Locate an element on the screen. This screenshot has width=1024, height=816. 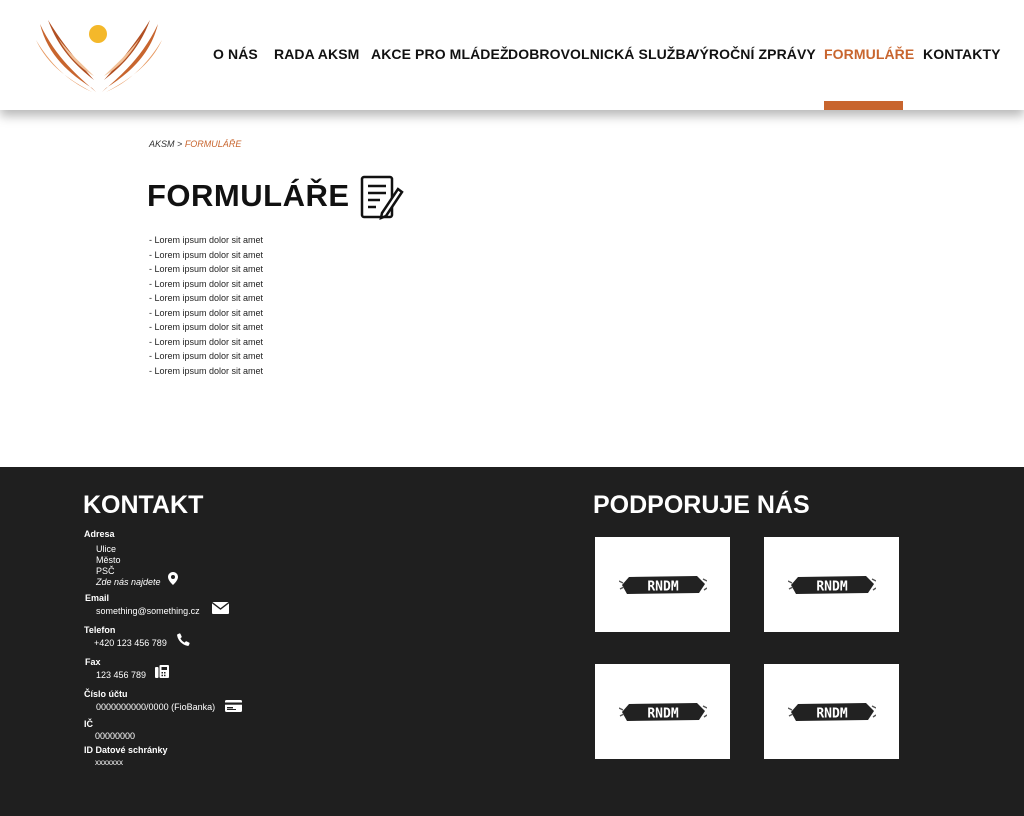
city-value: Město is located at coordinates (108, 560).